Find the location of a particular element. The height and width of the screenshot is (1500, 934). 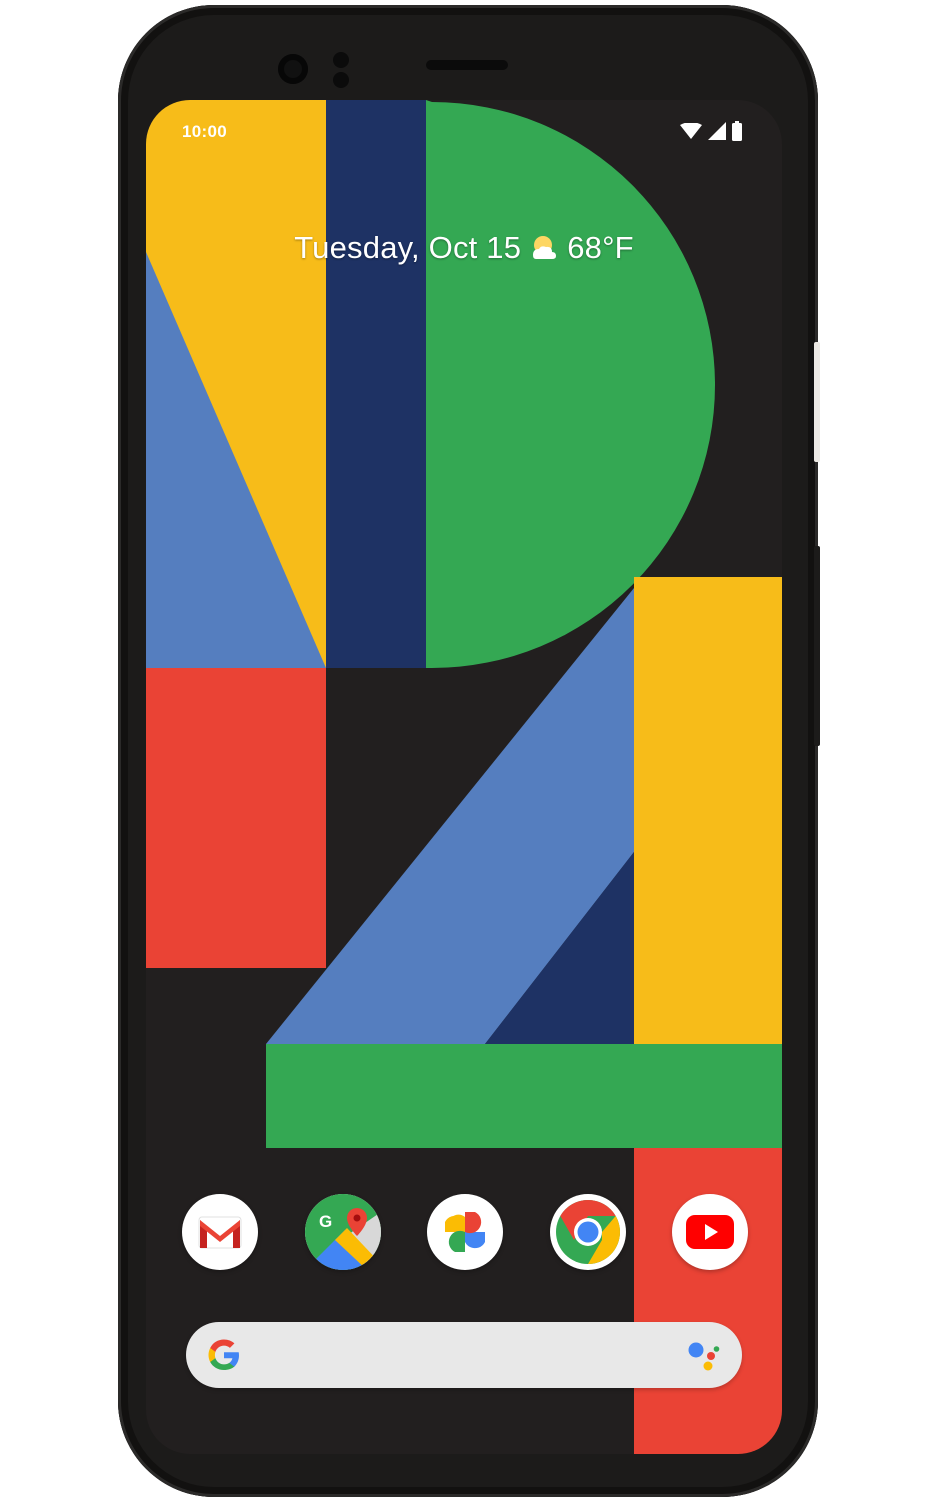

photos-pinwheel-icon is located at coordinates (465, 1232).